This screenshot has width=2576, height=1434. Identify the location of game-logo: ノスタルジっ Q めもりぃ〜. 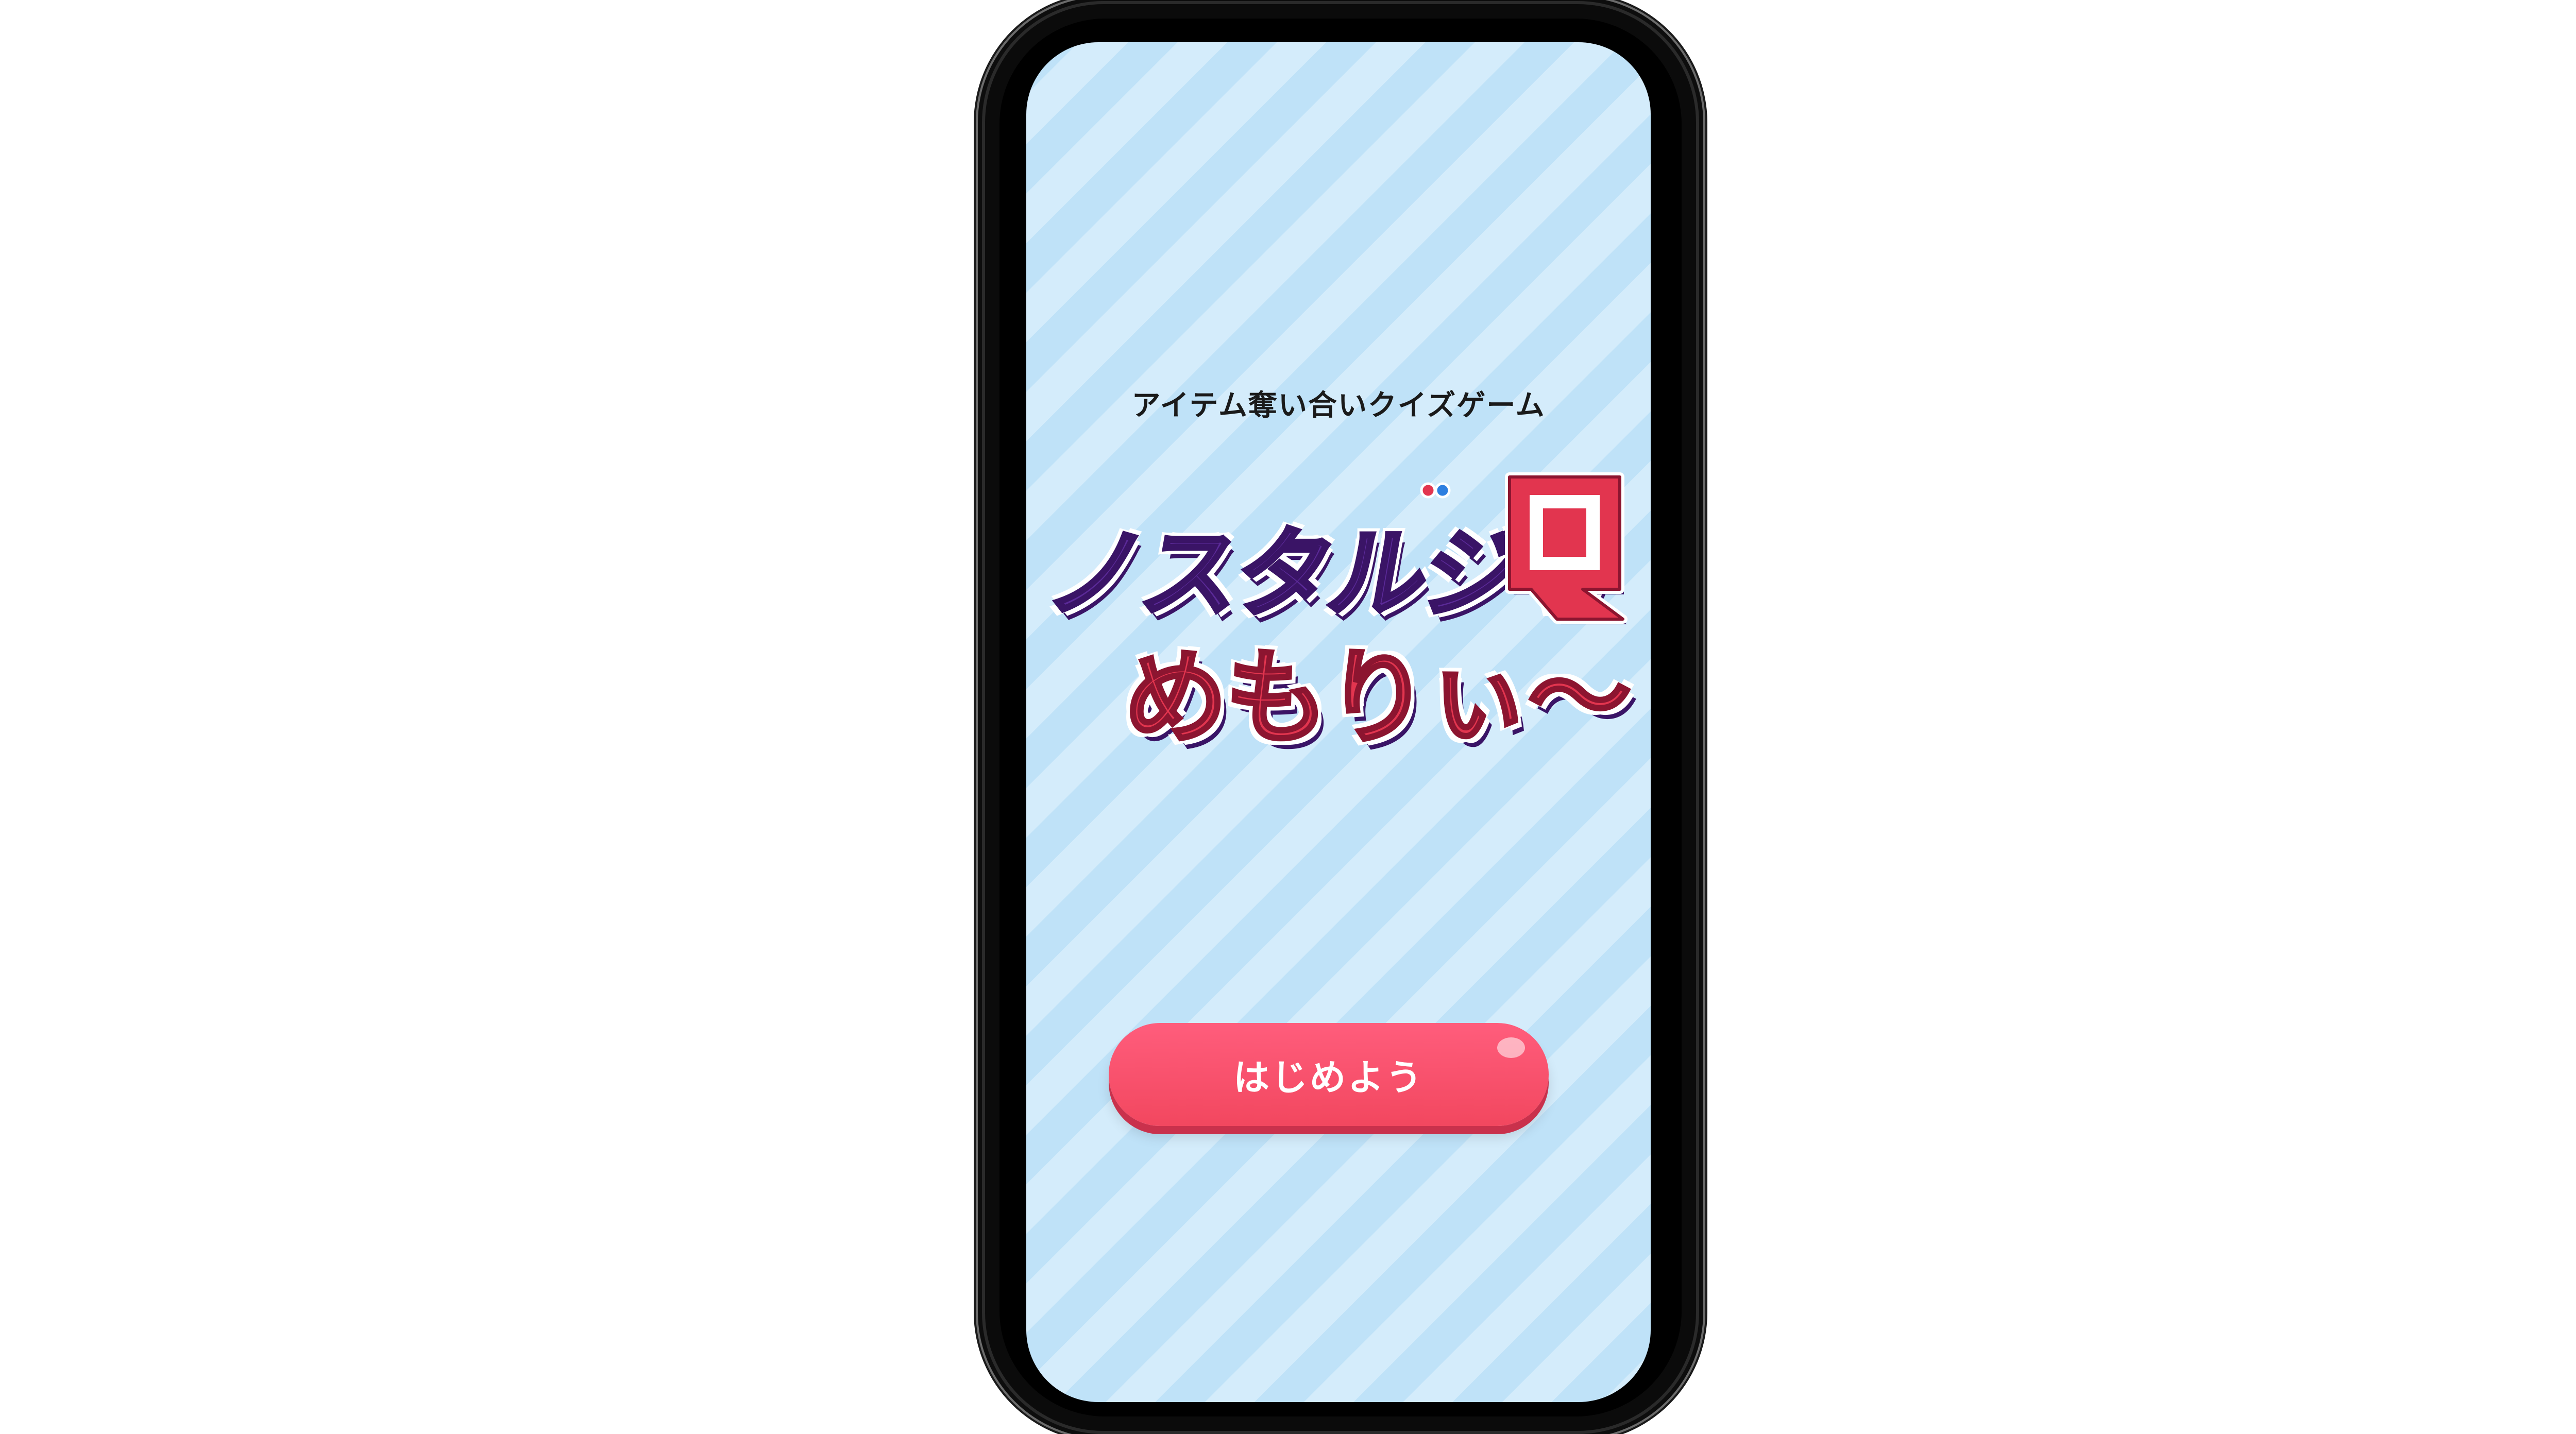
(1336, 614).